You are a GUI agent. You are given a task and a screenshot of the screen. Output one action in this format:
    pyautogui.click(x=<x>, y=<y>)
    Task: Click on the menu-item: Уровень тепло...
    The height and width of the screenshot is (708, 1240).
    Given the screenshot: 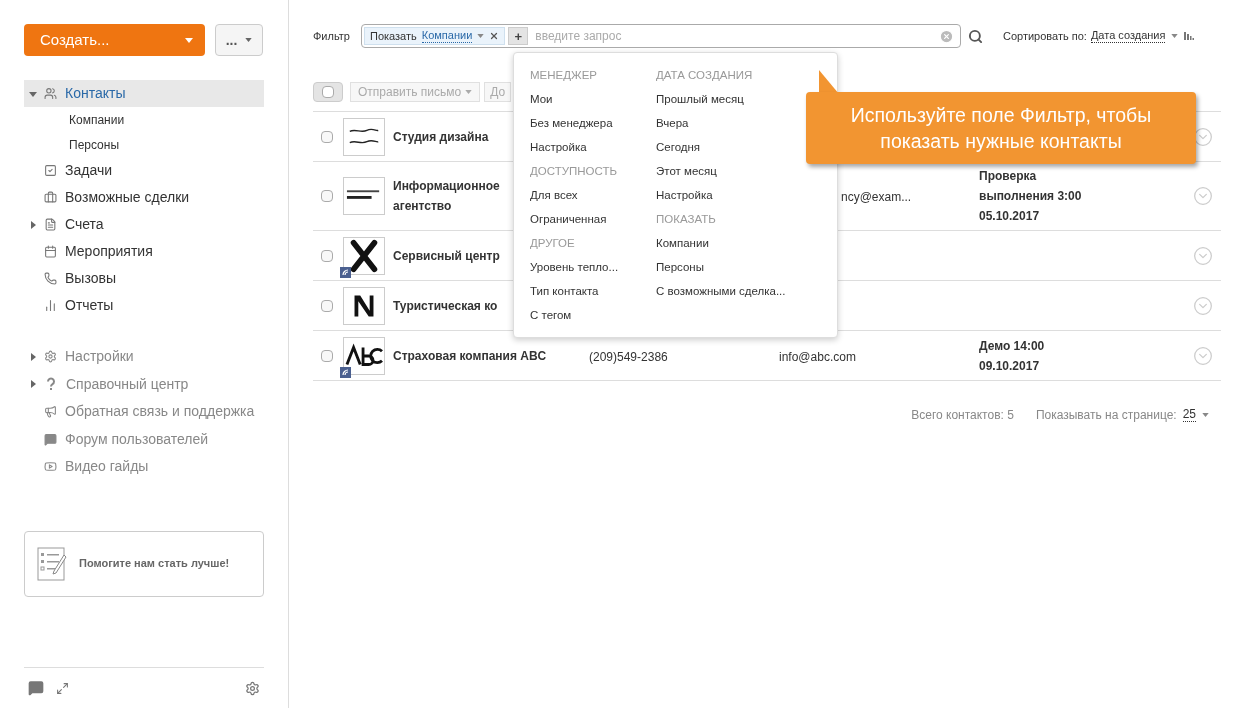 What is the action you would take?
    pyautogui.click(x=593, y=267)
    